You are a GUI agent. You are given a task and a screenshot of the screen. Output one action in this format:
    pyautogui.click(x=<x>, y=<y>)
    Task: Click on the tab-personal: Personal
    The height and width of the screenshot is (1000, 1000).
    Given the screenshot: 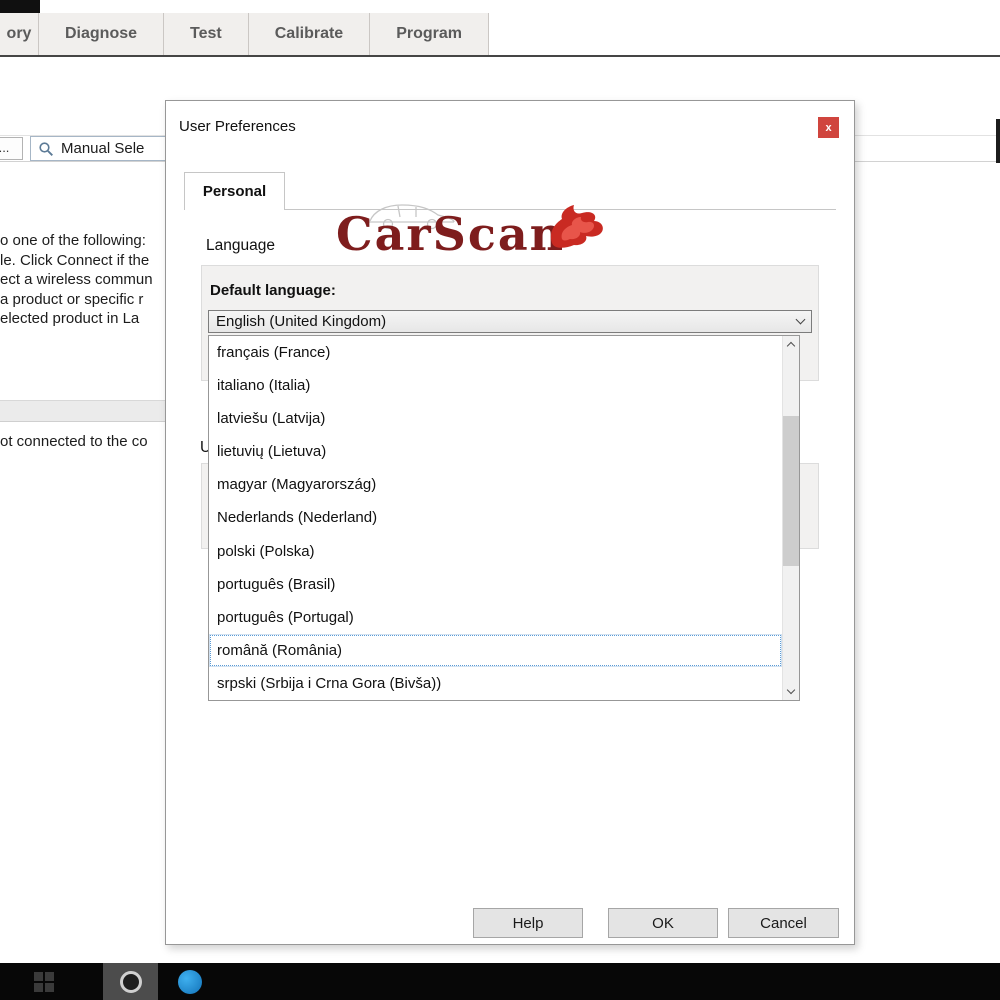 What is the action you would take?
    pyautogui.click(x=234, y=191)
    